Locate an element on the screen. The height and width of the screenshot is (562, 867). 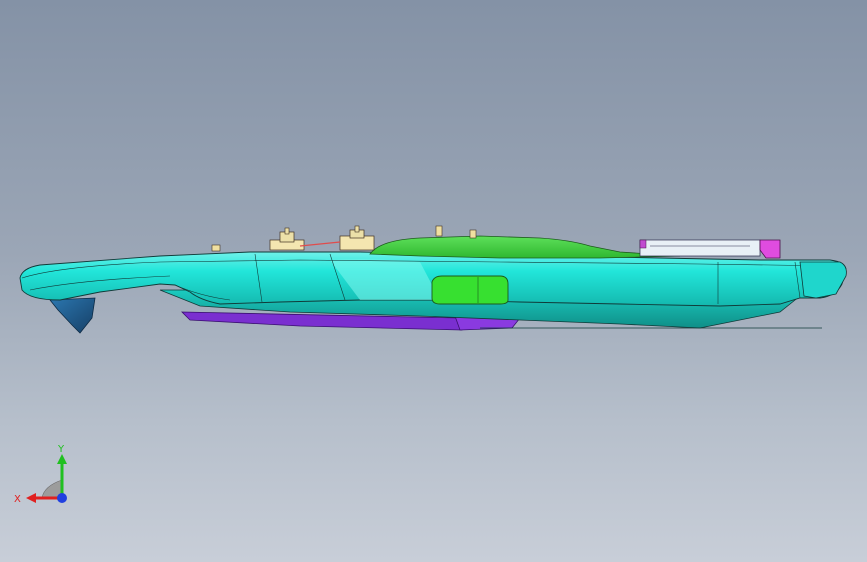
right-bracket is located at coordinates (710, 249).